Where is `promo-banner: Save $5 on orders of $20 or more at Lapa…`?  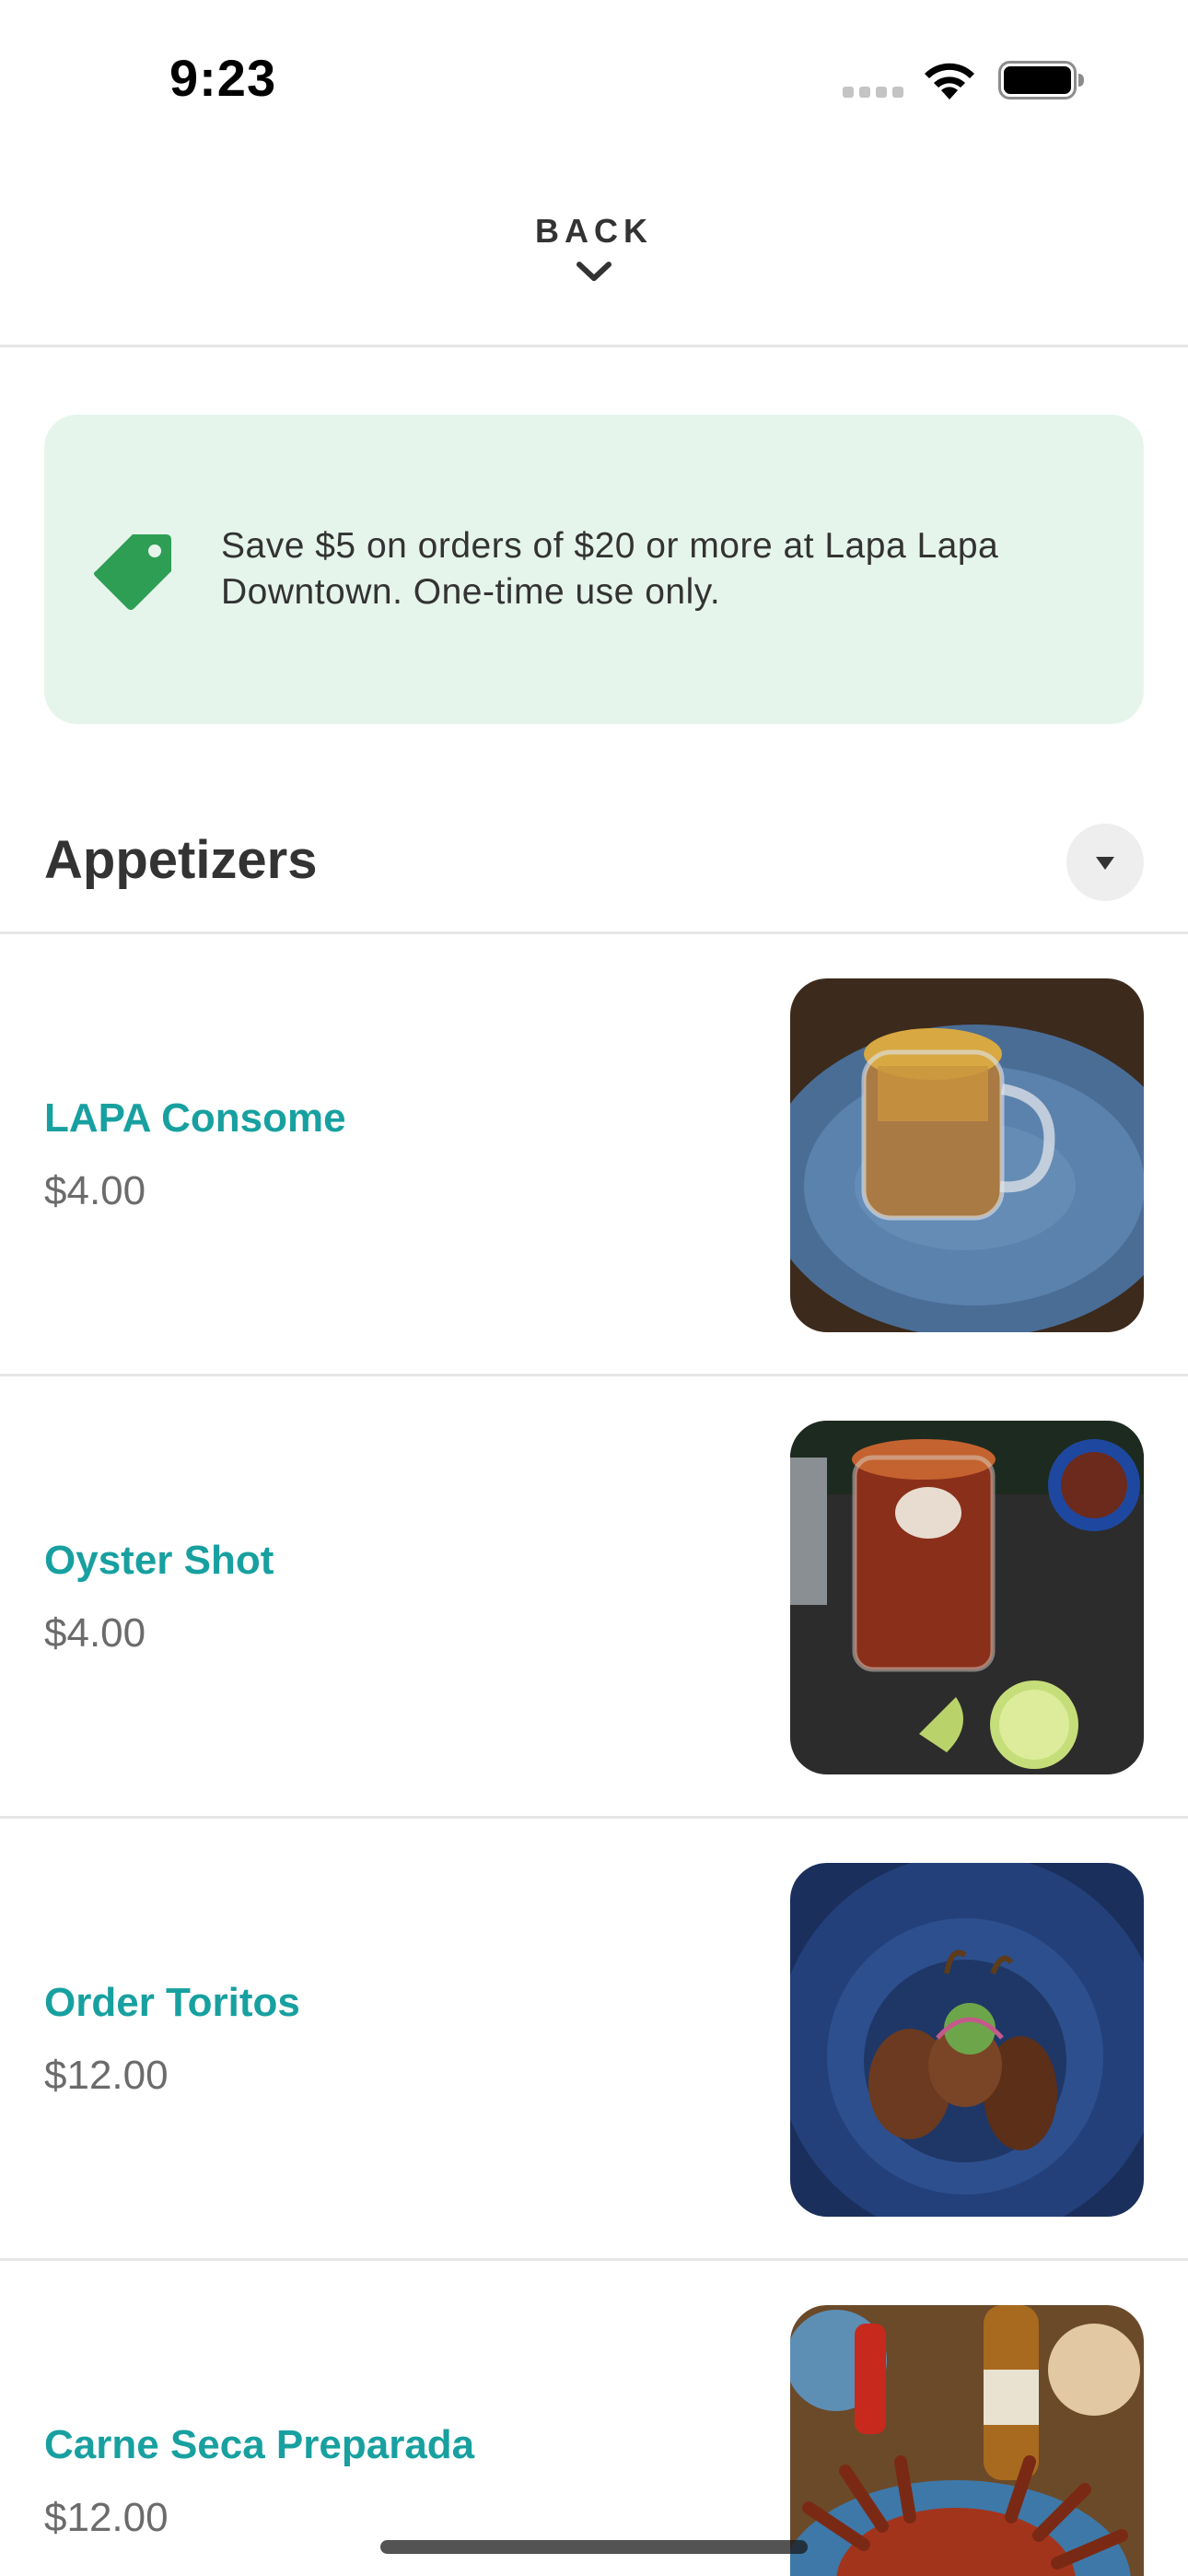 promo-banner: Save $5 on orders of $20 or more at Lapa… is located at coordinates (594, 569).